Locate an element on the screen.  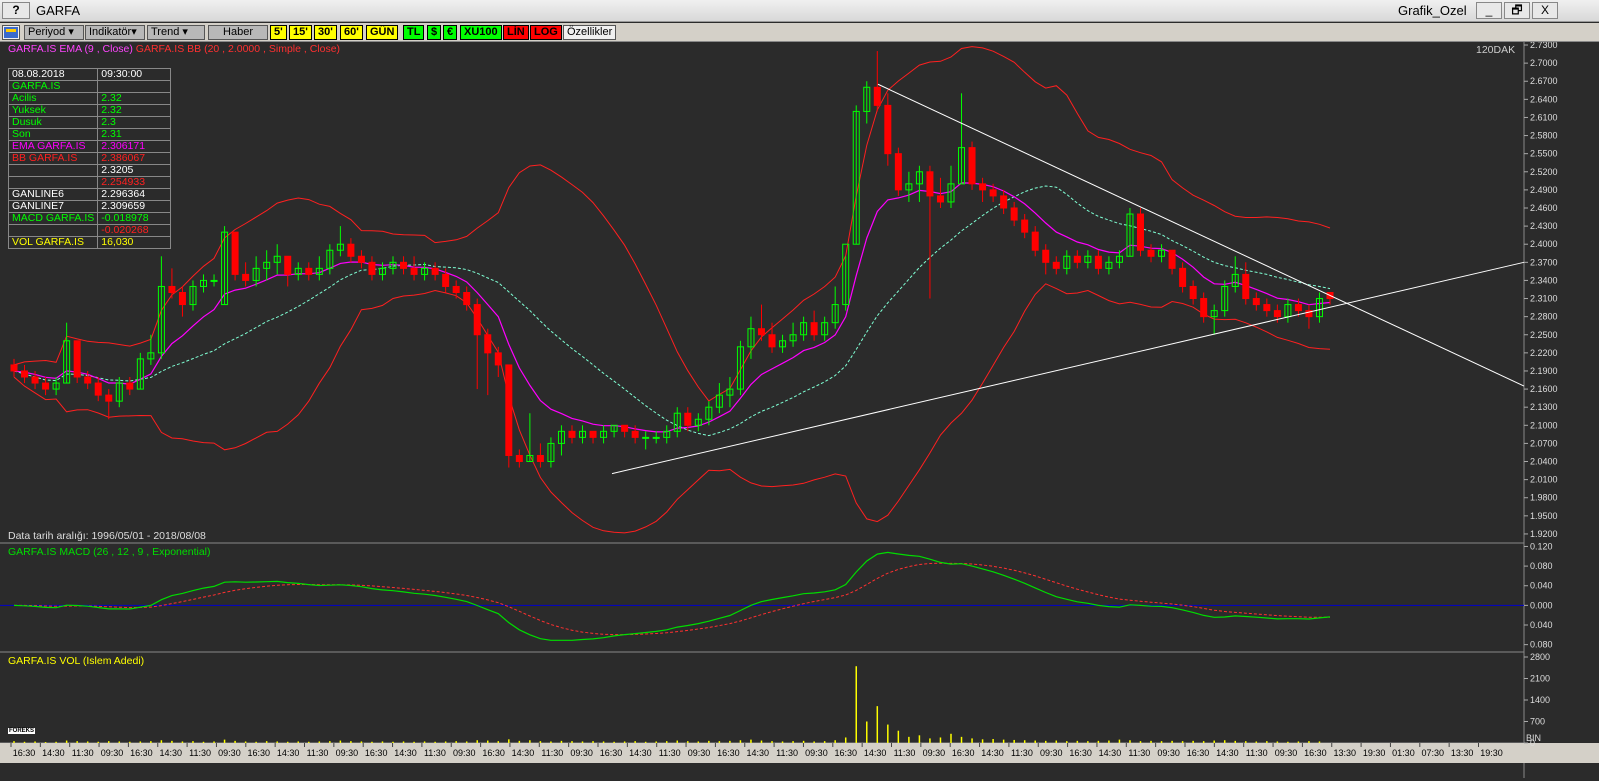
period-60m-button: 60' is located at coordinates (351, 32).